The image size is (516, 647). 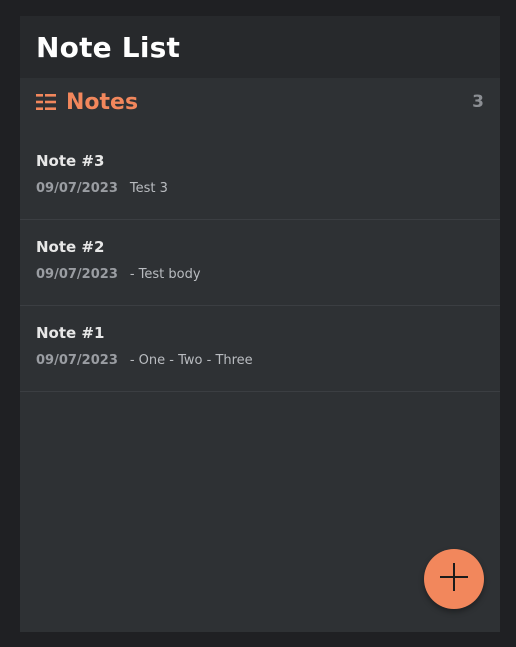 What do you see at coordinates (260, 177) in the screenshot?
I see `note-list-item: Note #3 09/07/2023 Test 3` at bounding box center [260, 177].